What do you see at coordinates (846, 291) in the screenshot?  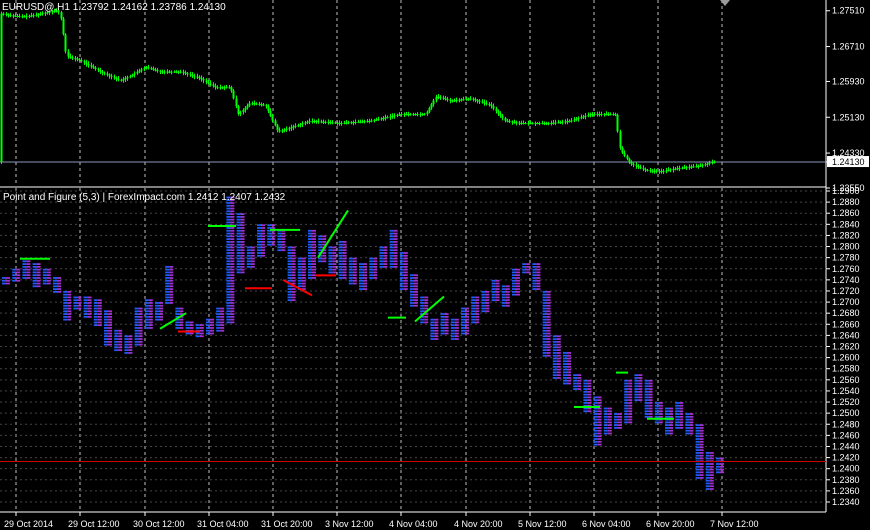 I see `ind-ylabel-9: 1.2720` at bounding box center [846, 291].